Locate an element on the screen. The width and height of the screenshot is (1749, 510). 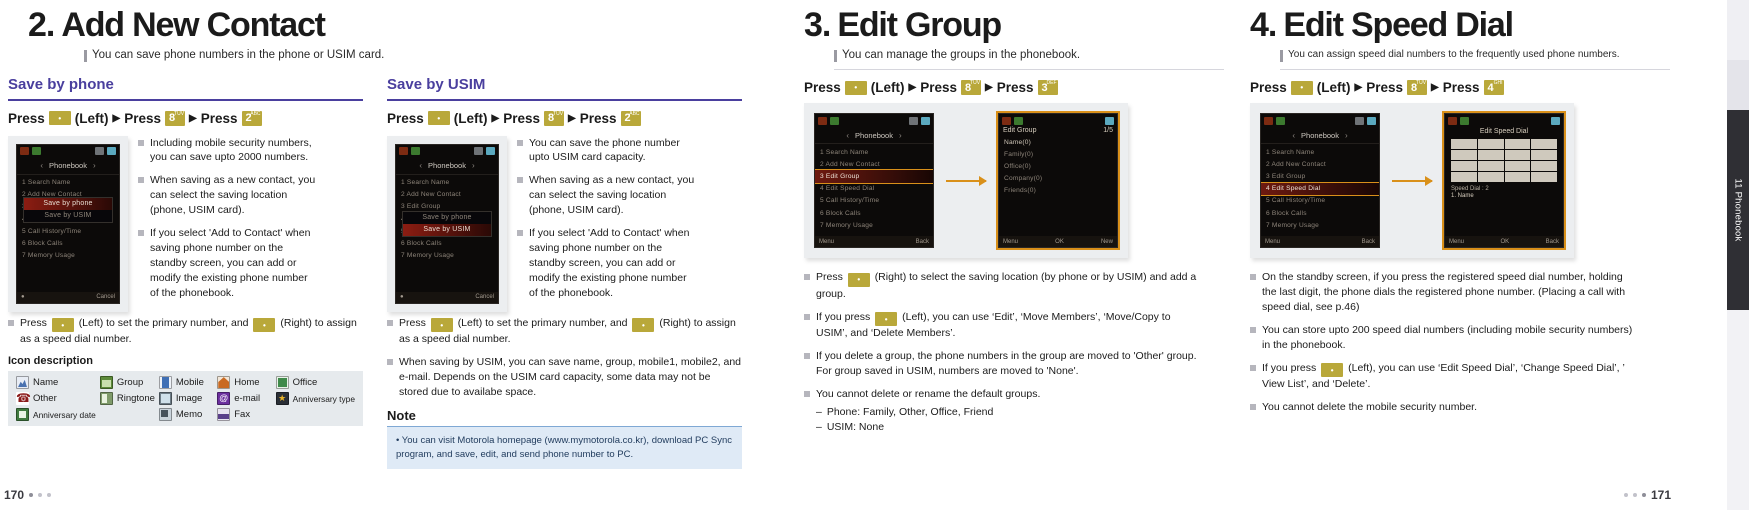
press-sequence-save-by-usim: Press (Left) ▶ Press 8 TUV ▶ Press 2 ABC is located at coordinates (564, 118).